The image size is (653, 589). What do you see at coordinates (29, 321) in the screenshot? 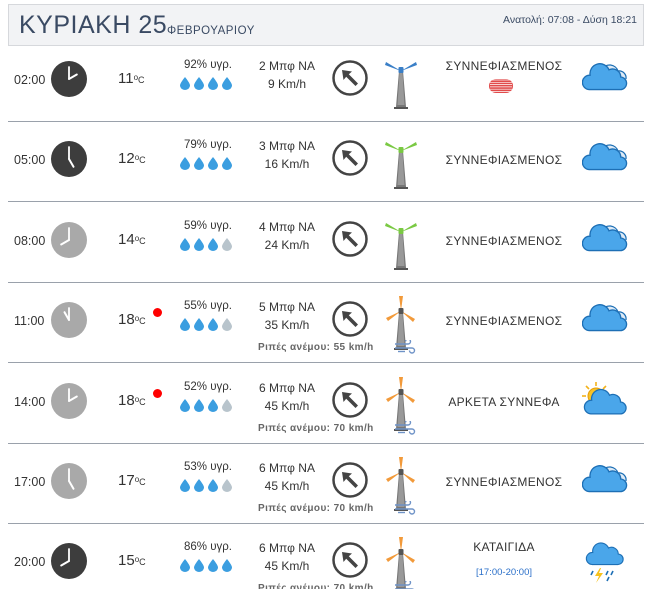
I see `row-time: 11:00` at bounding box center [29, 321].